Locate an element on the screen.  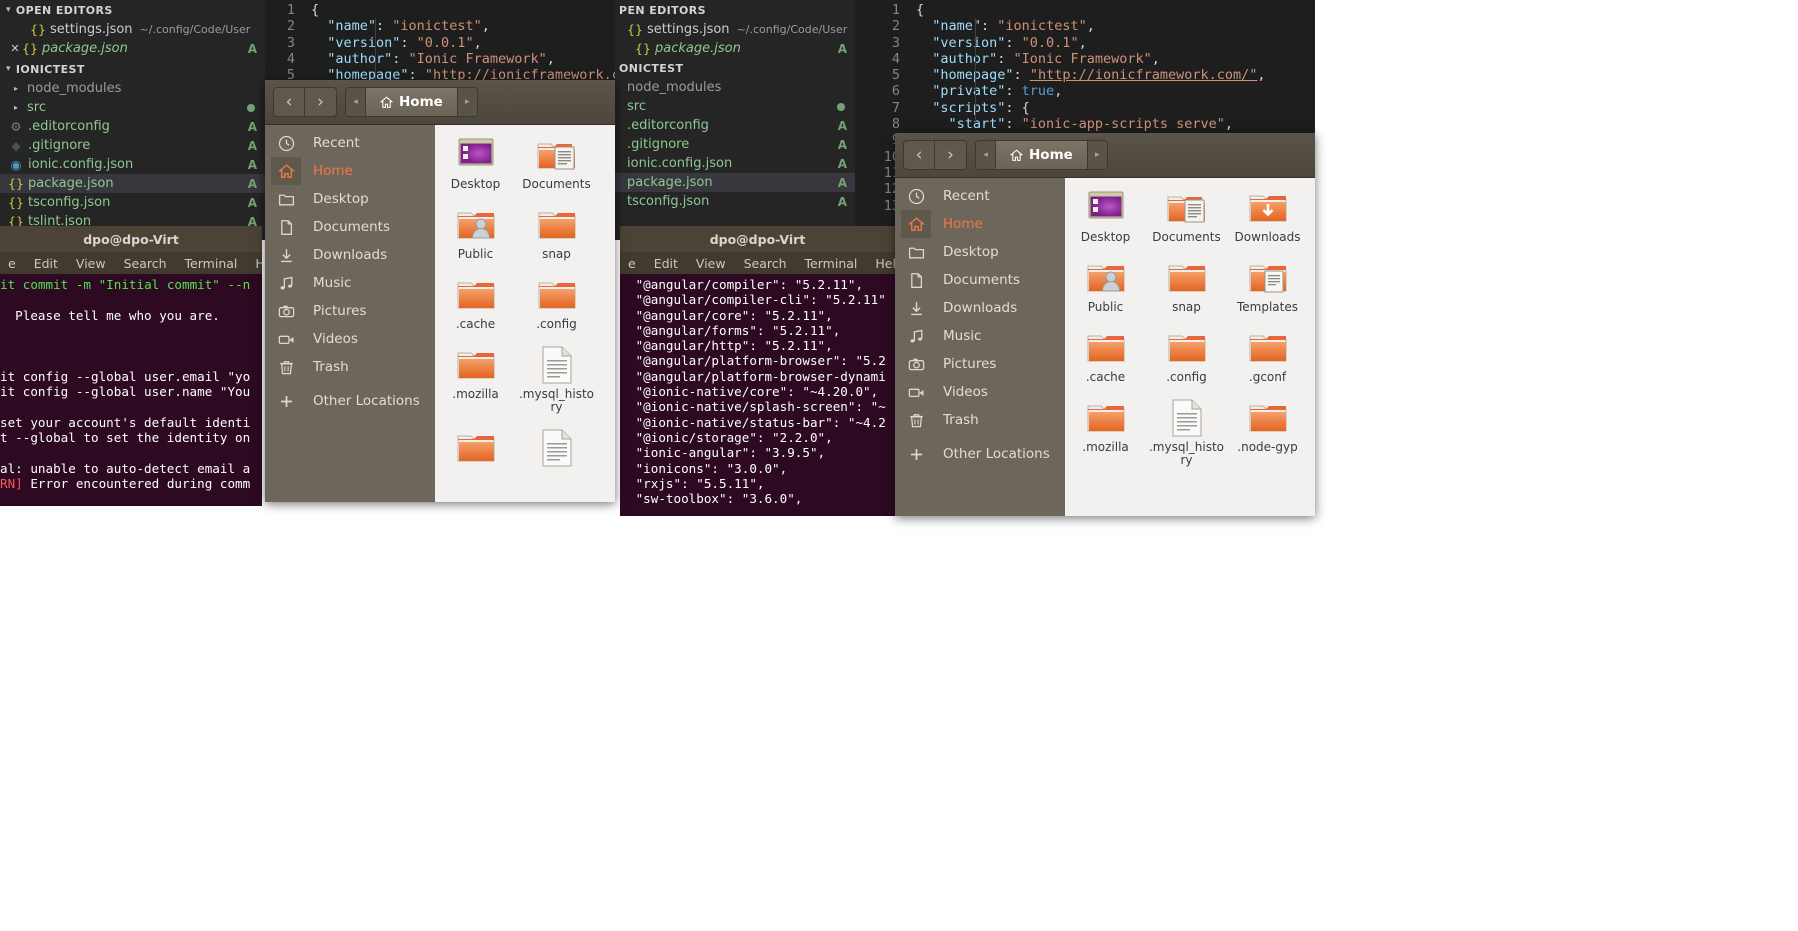
file-tree-item-gitignore: ◆ .gitignore A is located at coordinates (132, 145).